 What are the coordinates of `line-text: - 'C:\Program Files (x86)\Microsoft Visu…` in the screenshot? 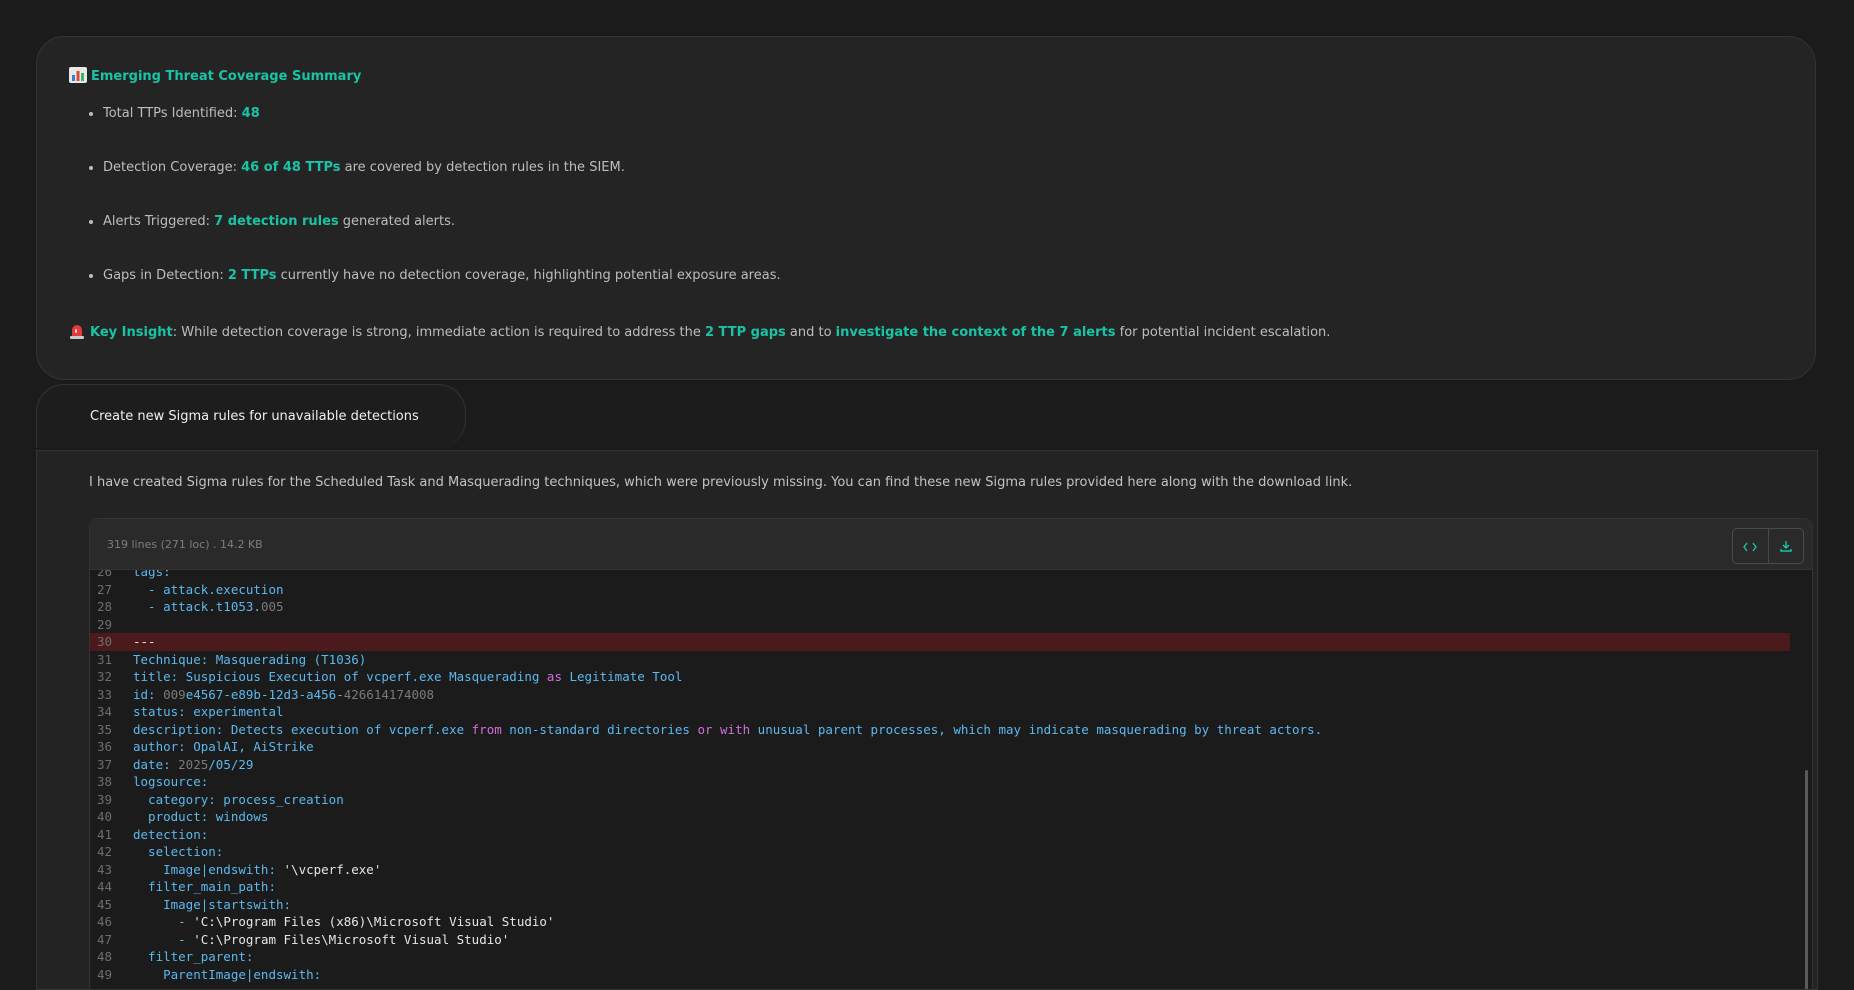 It's located at (344, 921).